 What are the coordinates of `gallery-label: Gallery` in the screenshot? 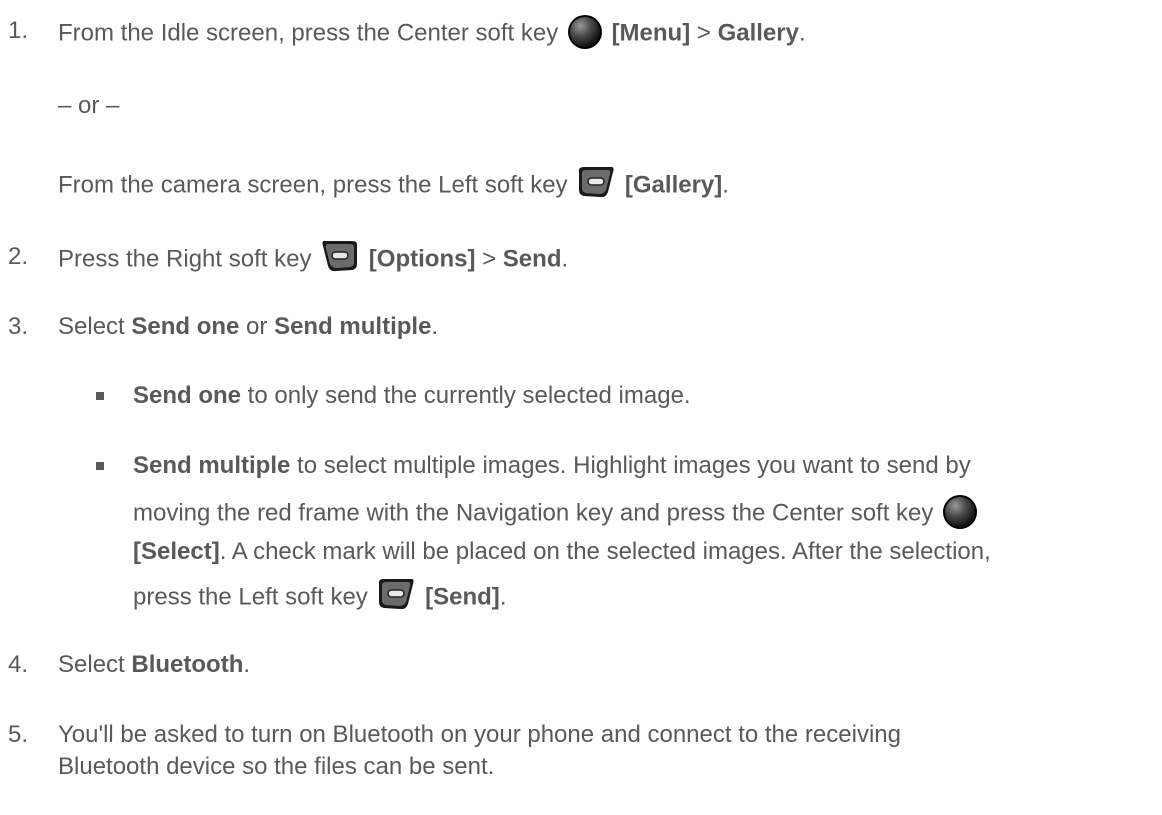 It's located at (758, 33).